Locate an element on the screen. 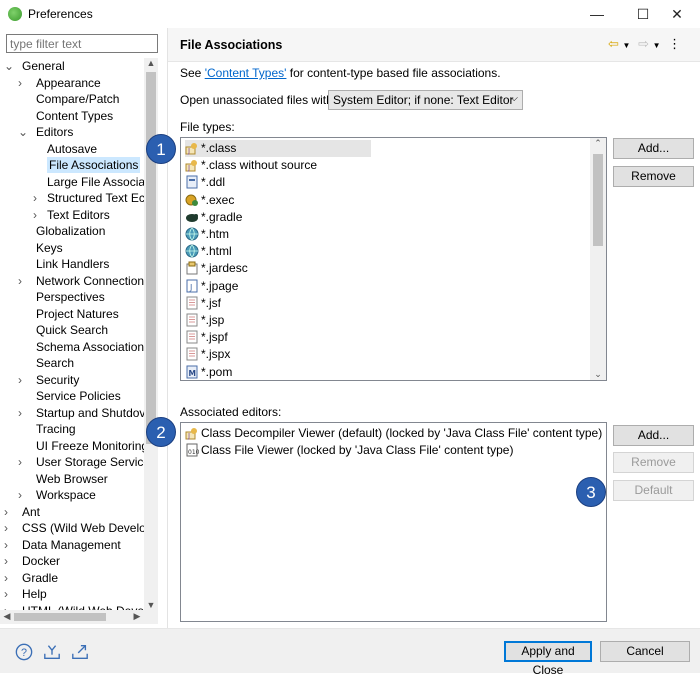 Image resolution: width=700 pixels, height=680 pixels. list-item: *.ddl is located at coordinates (205, 182).